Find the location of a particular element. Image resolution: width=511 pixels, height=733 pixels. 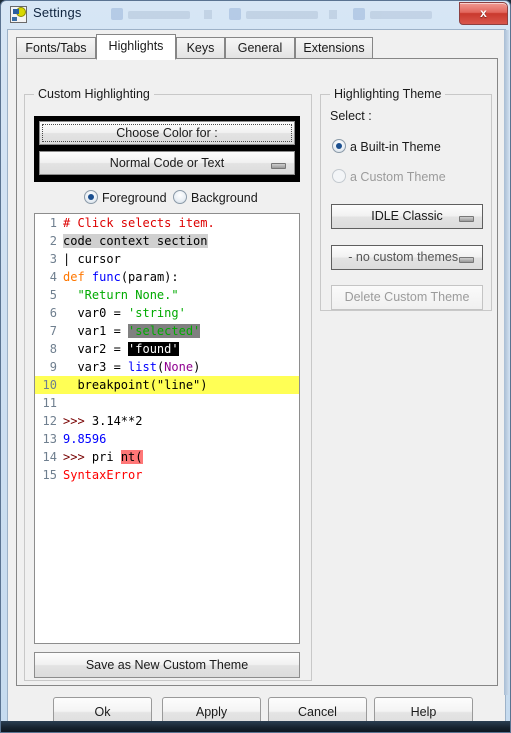

code-line: 1 # Click selects item. is located at coordinates (167, 223).